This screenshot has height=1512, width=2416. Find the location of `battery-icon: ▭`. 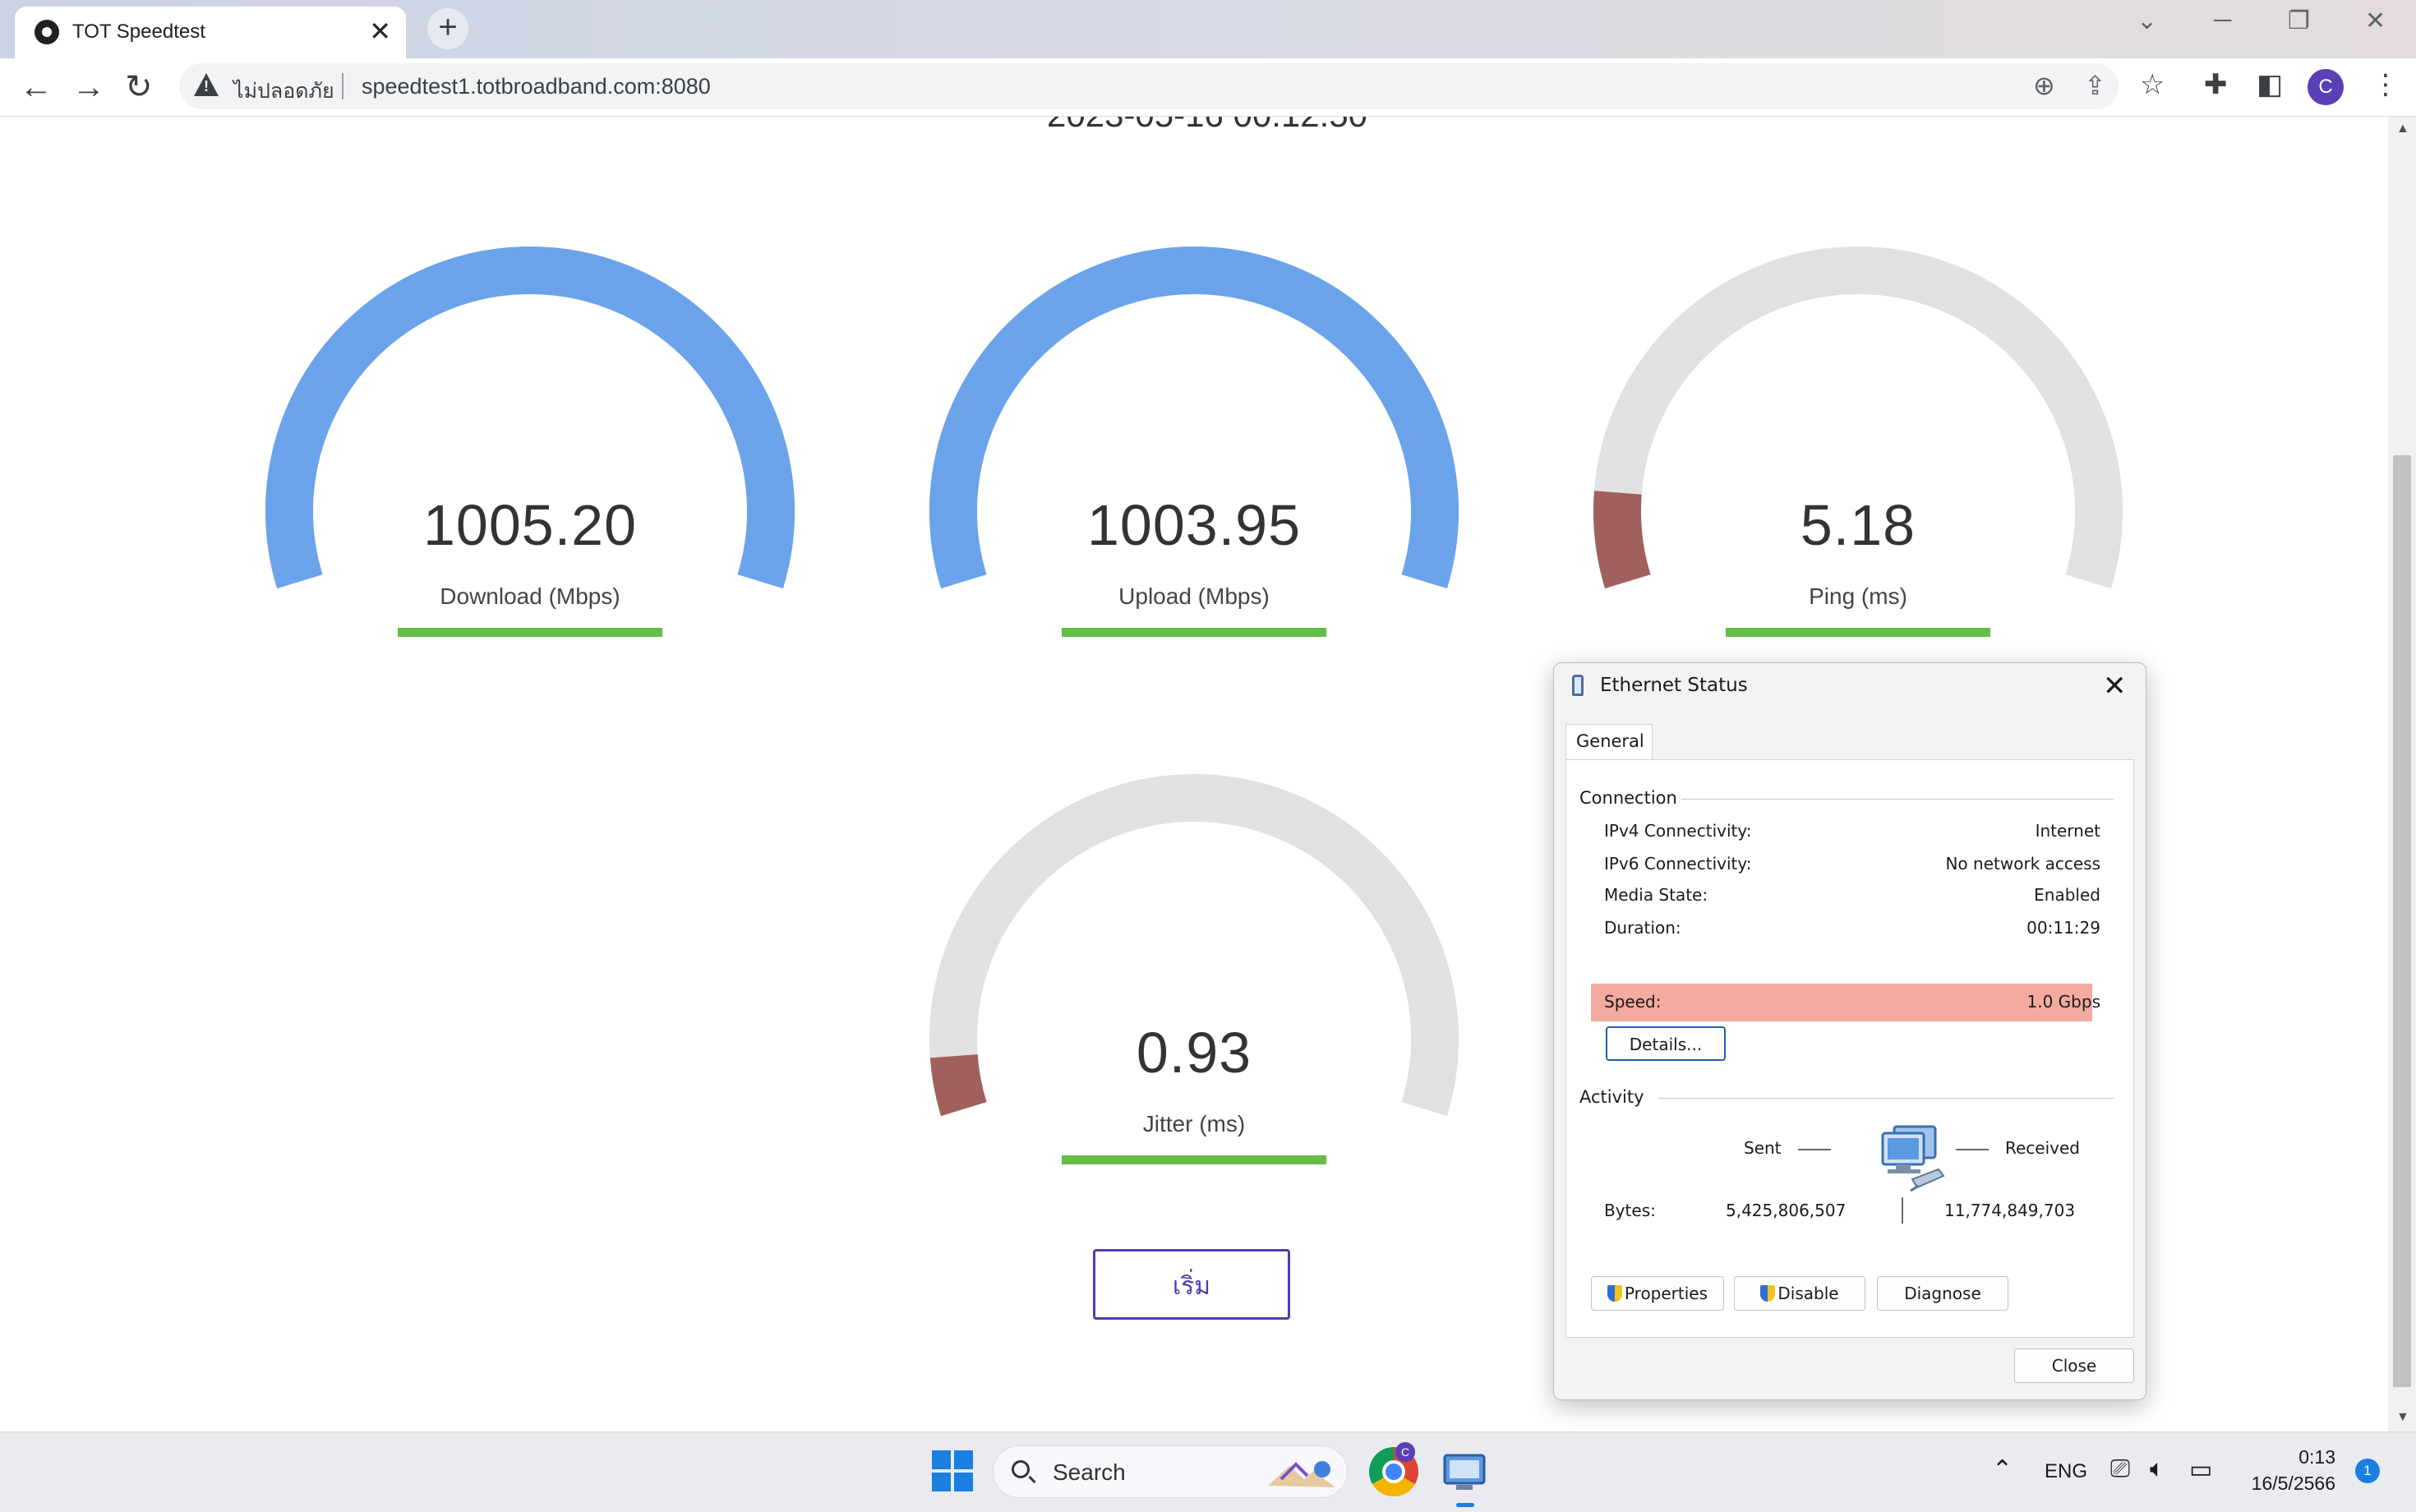

battery-icon: ▭ is located at coordinates (2200, 1469).